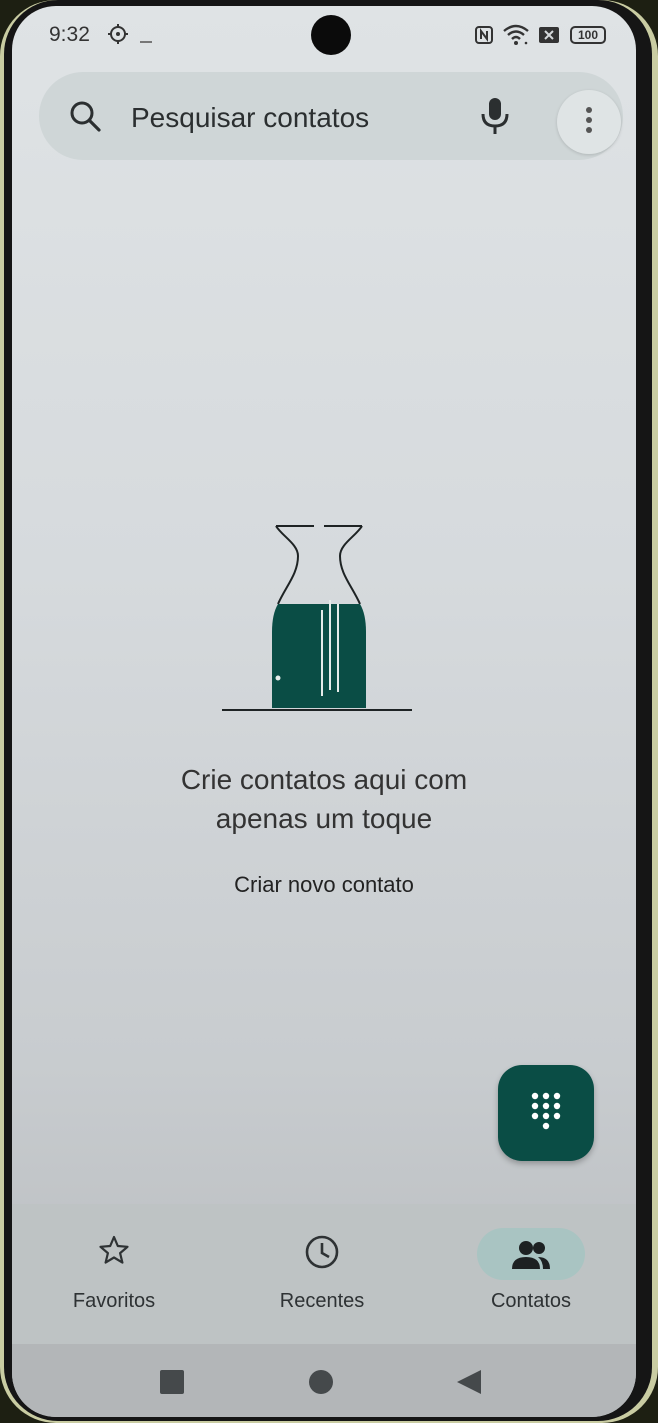 This screenshot has width=658, height=1423. Describe the element at coordinates (118, 36) in the screenshot. I see `location-icon` at that location.